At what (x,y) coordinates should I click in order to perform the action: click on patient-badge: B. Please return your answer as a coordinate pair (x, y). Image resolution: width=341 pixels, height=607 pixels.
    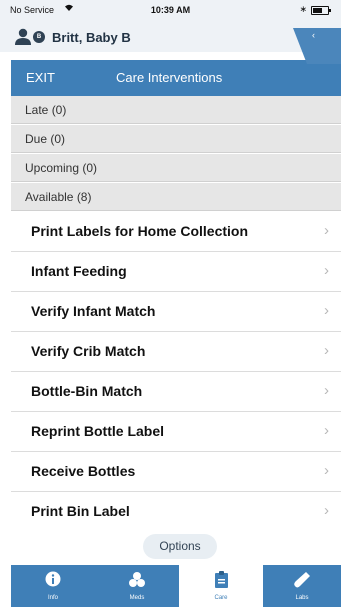
    Looking at the image, I should click on (39, 37).